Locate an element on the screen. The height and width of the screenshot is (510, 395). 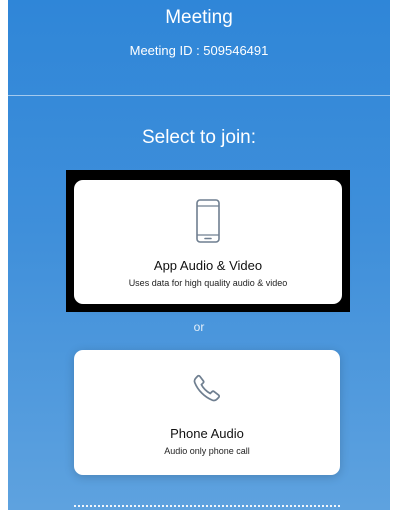
option-title: App Audio & Video is located at coordinates (208, 265).